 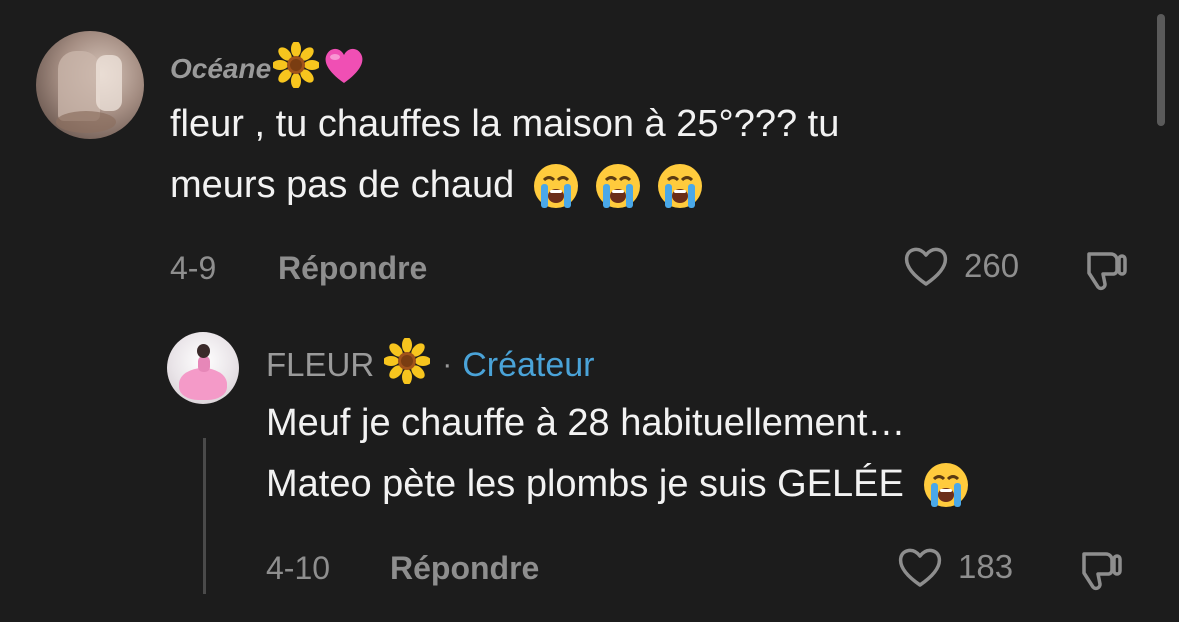 What do you see at coordinates (954, 567) in the screenshot?
I see `like-button: 183` at bounding box center [954, 567].